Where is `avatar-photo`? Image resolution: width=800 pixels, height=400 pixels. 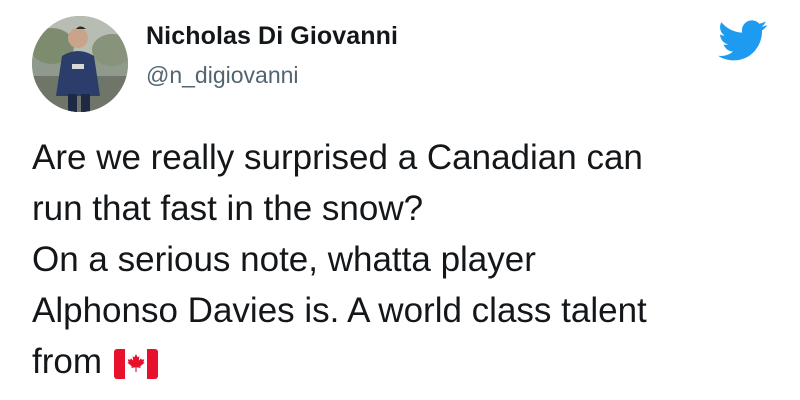 avatar-photo is located at coordinates (80, 64).